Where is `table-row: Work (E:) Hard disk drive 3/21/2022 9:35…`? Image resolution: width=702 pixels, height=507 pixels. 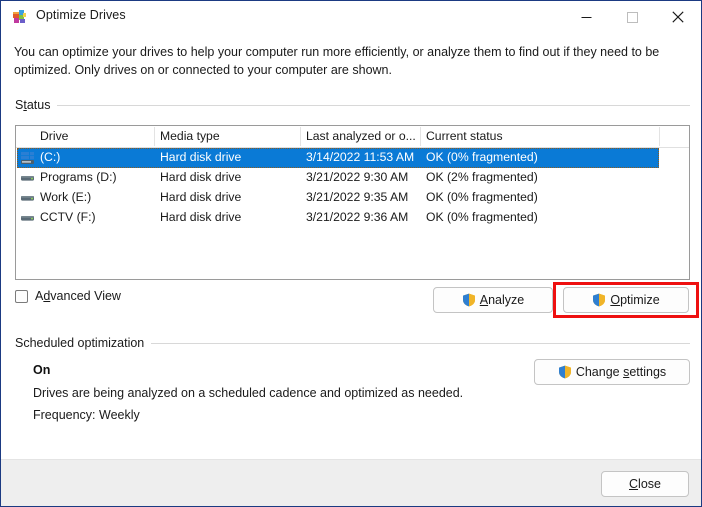
table-row: Work (E:) Hard disk drive 3/21/2022 9:35… is located at coordinates (352, 198).